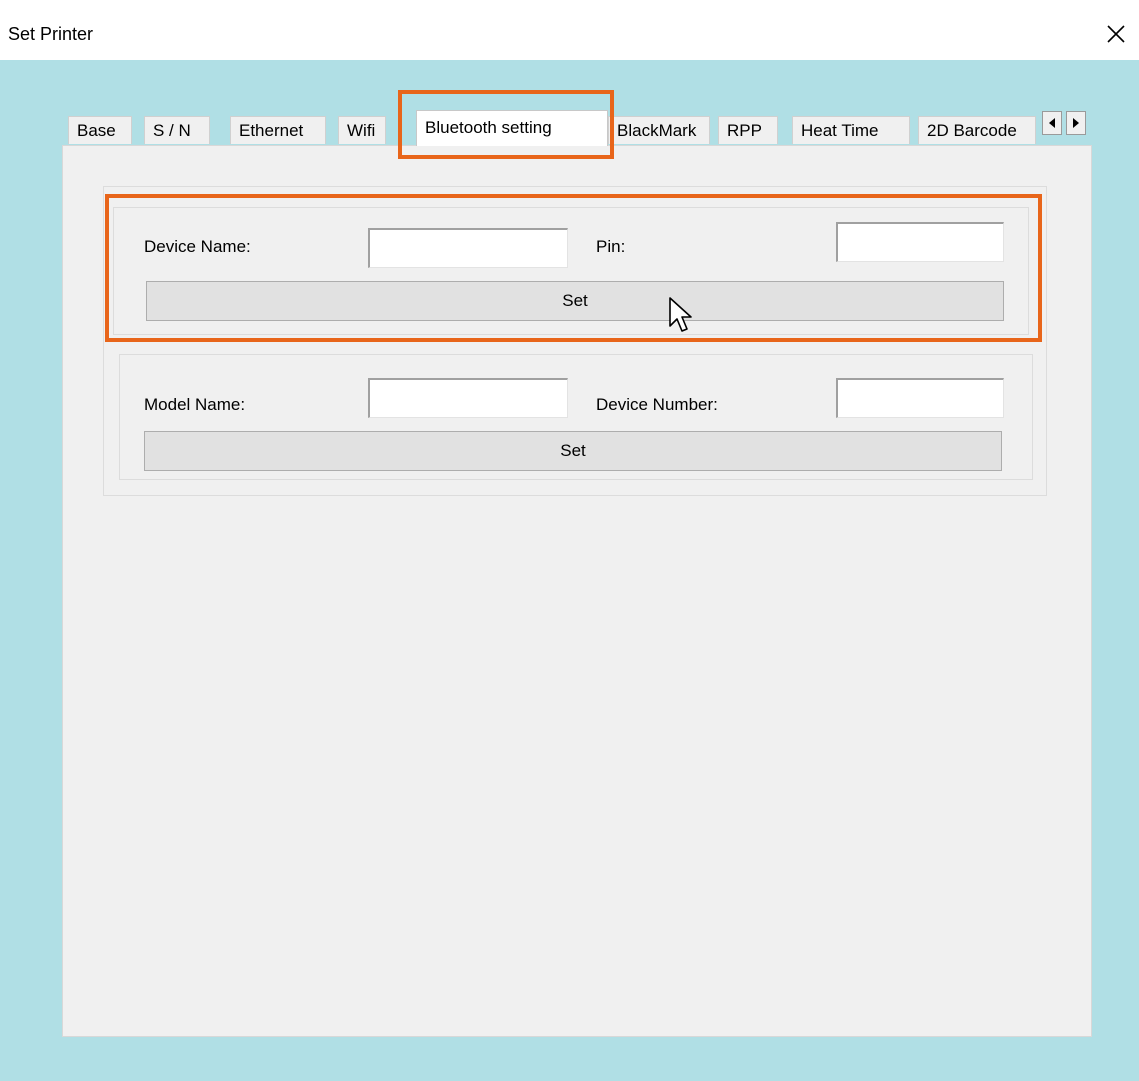 This screenshot has width=1139, height=1081. I want to click on close-icon, so click(1116, 34).